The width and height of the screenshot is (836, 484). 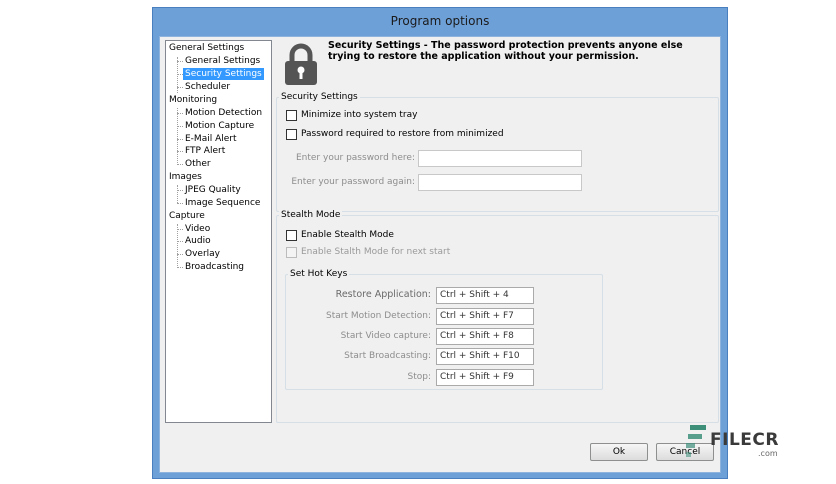 I want to click on hotkey-stop-field: Ctrl + Shift + F9, so click(x=485, y=377).